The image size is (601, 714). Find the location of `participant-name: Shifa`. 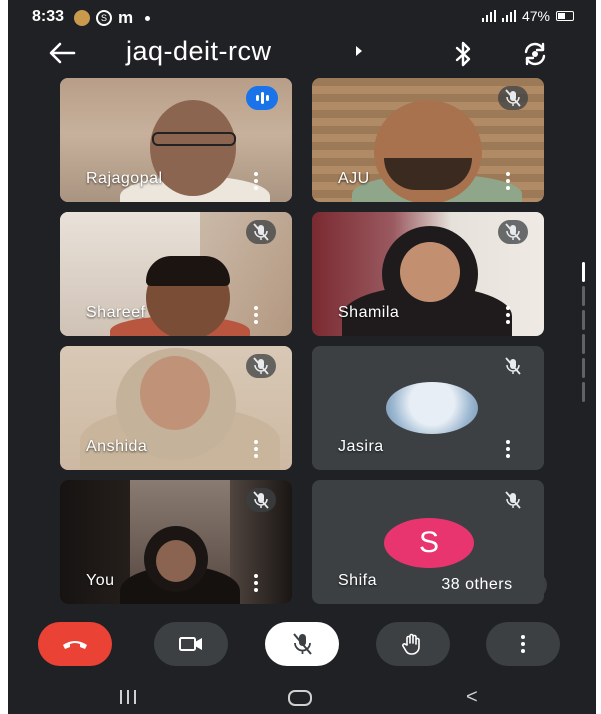

participant-name: Shifa is located at coordinates (357, 580).